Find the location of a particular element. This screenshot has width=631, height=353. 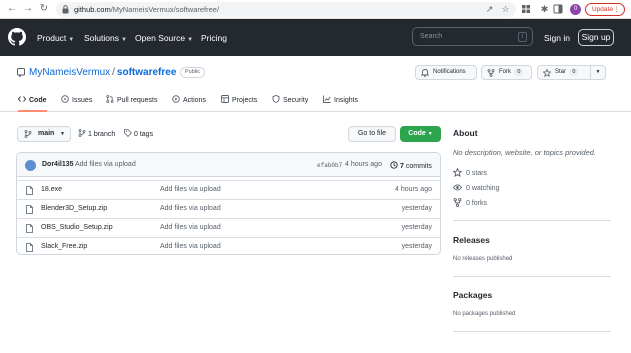

pull-request-icon is located at coordinates (110, 99).